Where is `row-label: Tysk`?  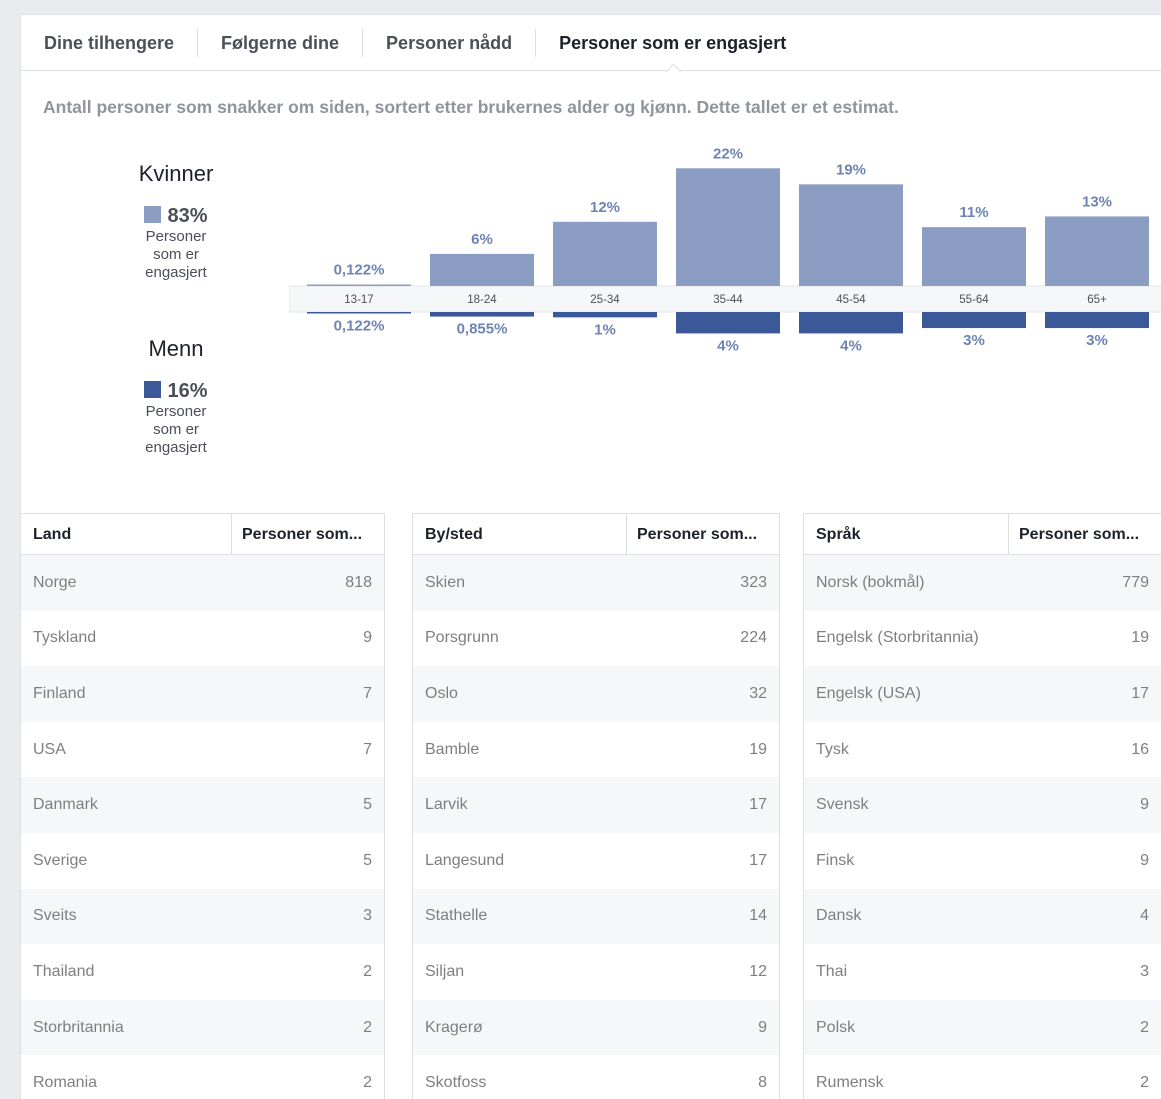 row-label: Tysk is located at coordinates (832, 749).